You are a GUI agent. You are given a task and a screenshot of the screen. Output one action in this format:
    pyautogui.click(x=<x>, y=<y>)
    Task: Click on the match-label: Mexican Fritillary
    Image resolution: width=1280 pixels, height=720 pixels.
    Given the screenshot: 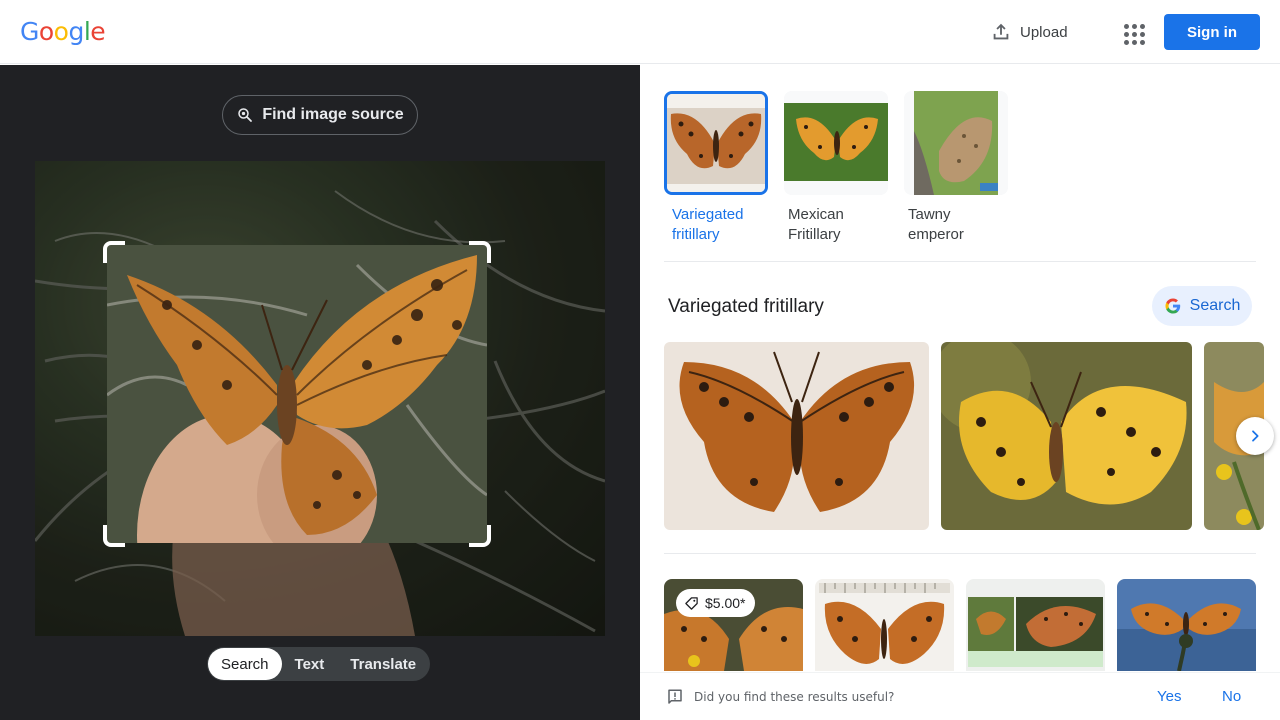 What is the action you would take?
    pyautogui.click(x=816, y=224)
    